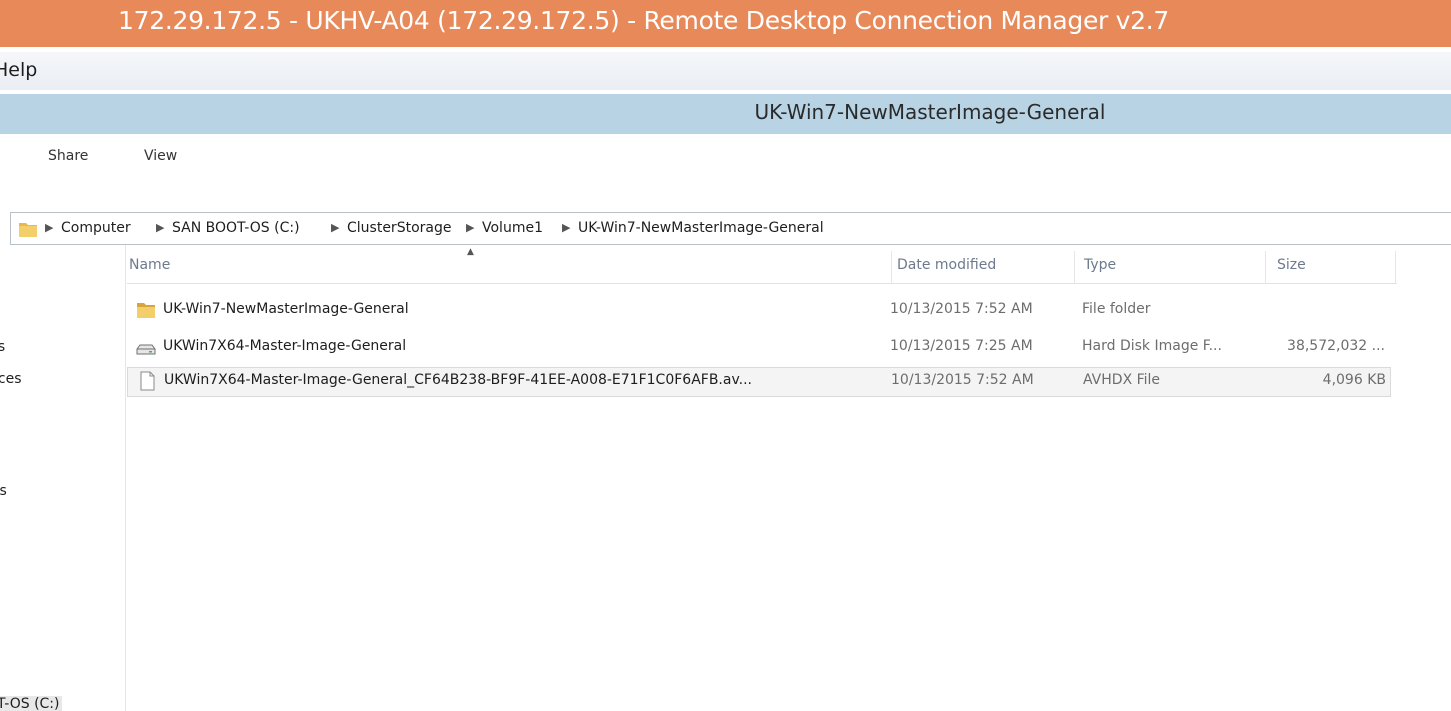  What do you see at coordinates (147, 381) in the screenshot?
I see `file-icon` at bounding box center [147, 381].